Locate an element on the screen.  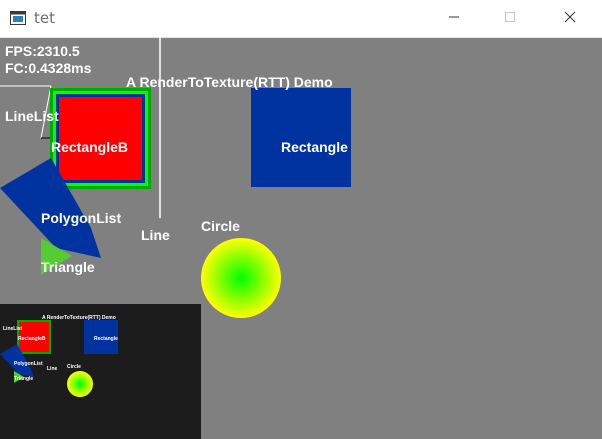
polygonlist-label: PolygonList is located at coordinates (81, 218).